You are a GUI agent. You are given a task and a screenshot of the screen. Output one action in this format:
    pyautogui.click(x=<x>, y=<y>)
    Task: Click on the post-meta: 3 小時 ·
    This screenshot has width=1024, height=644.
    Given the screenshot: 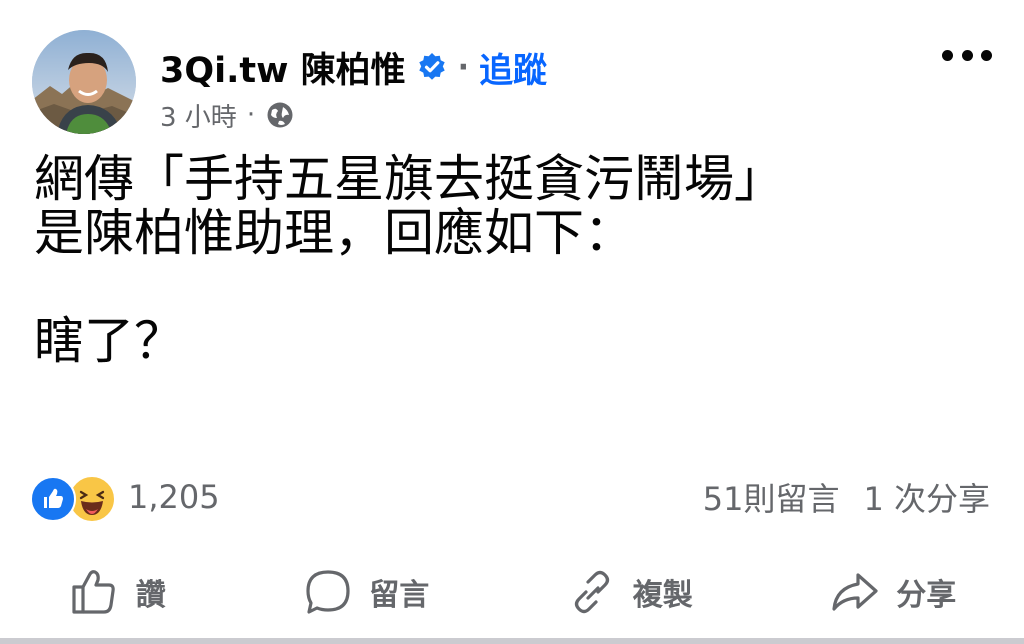 What is the action you would take?
    pyautogui.click(x=227, y=115)
    